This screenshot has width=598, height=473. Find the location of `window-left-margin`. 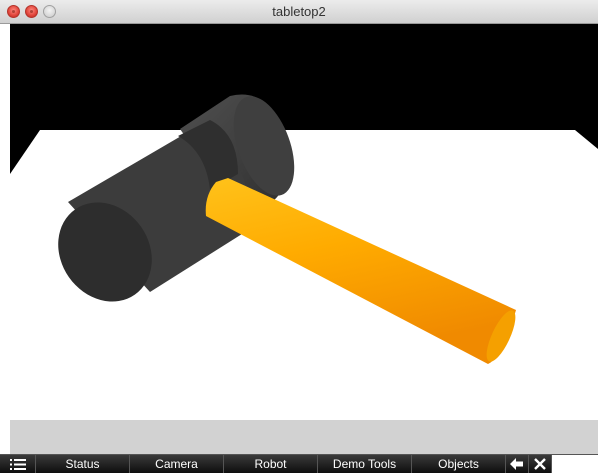

window-left-margin is located at coordinates (5, 239).